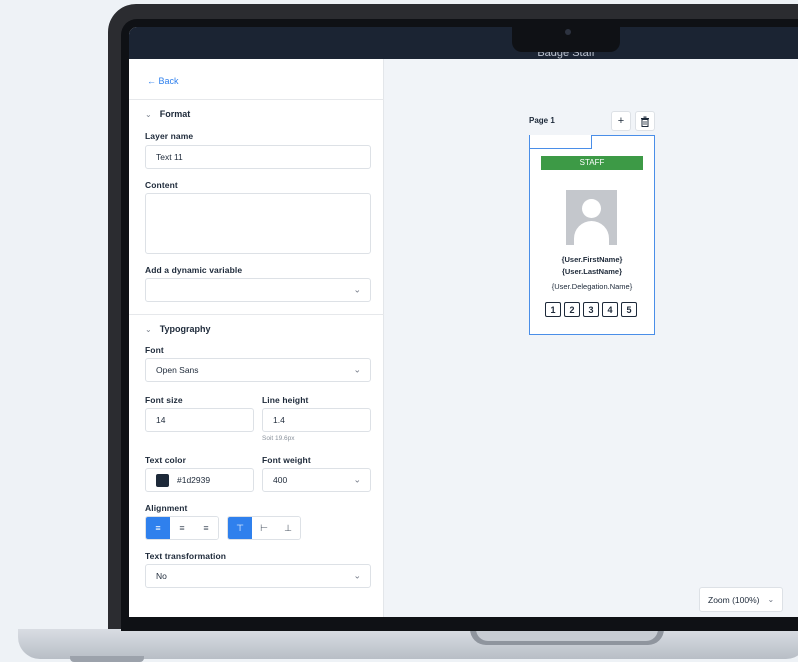  Describe the element at coordinates (154, 350) in the screenshot. I see `font-label: Font` at that location.